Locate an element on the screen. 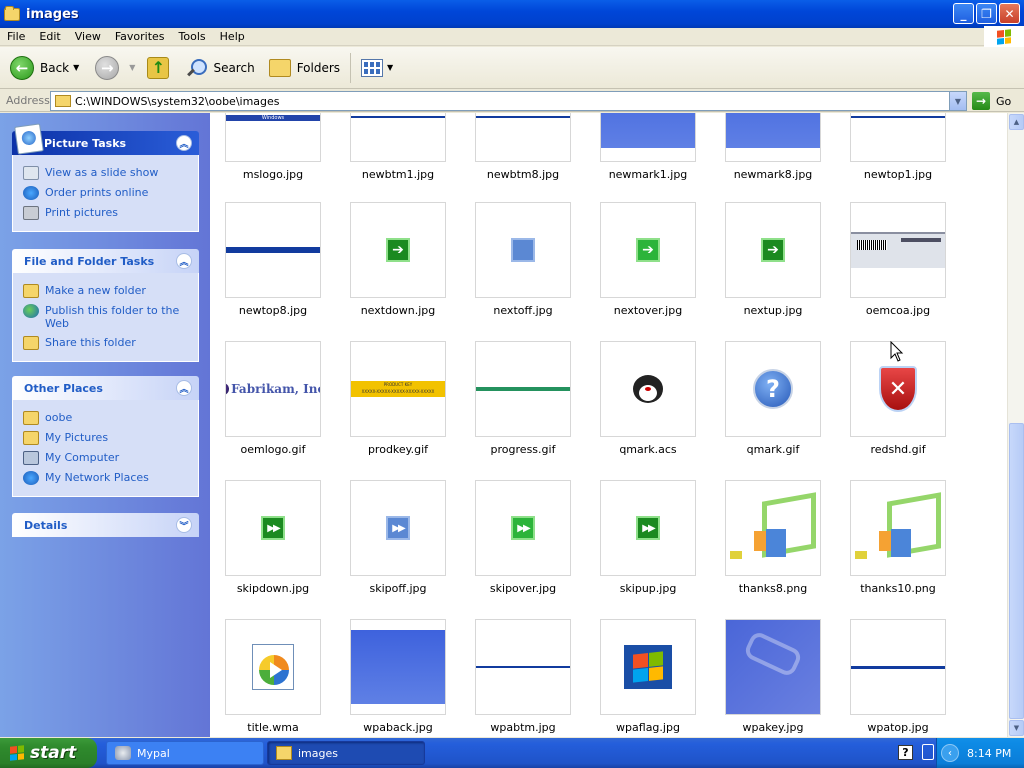 The image size is (1024, 768). task-new-folder: Make a new folder is located at coordinates (110, 291).